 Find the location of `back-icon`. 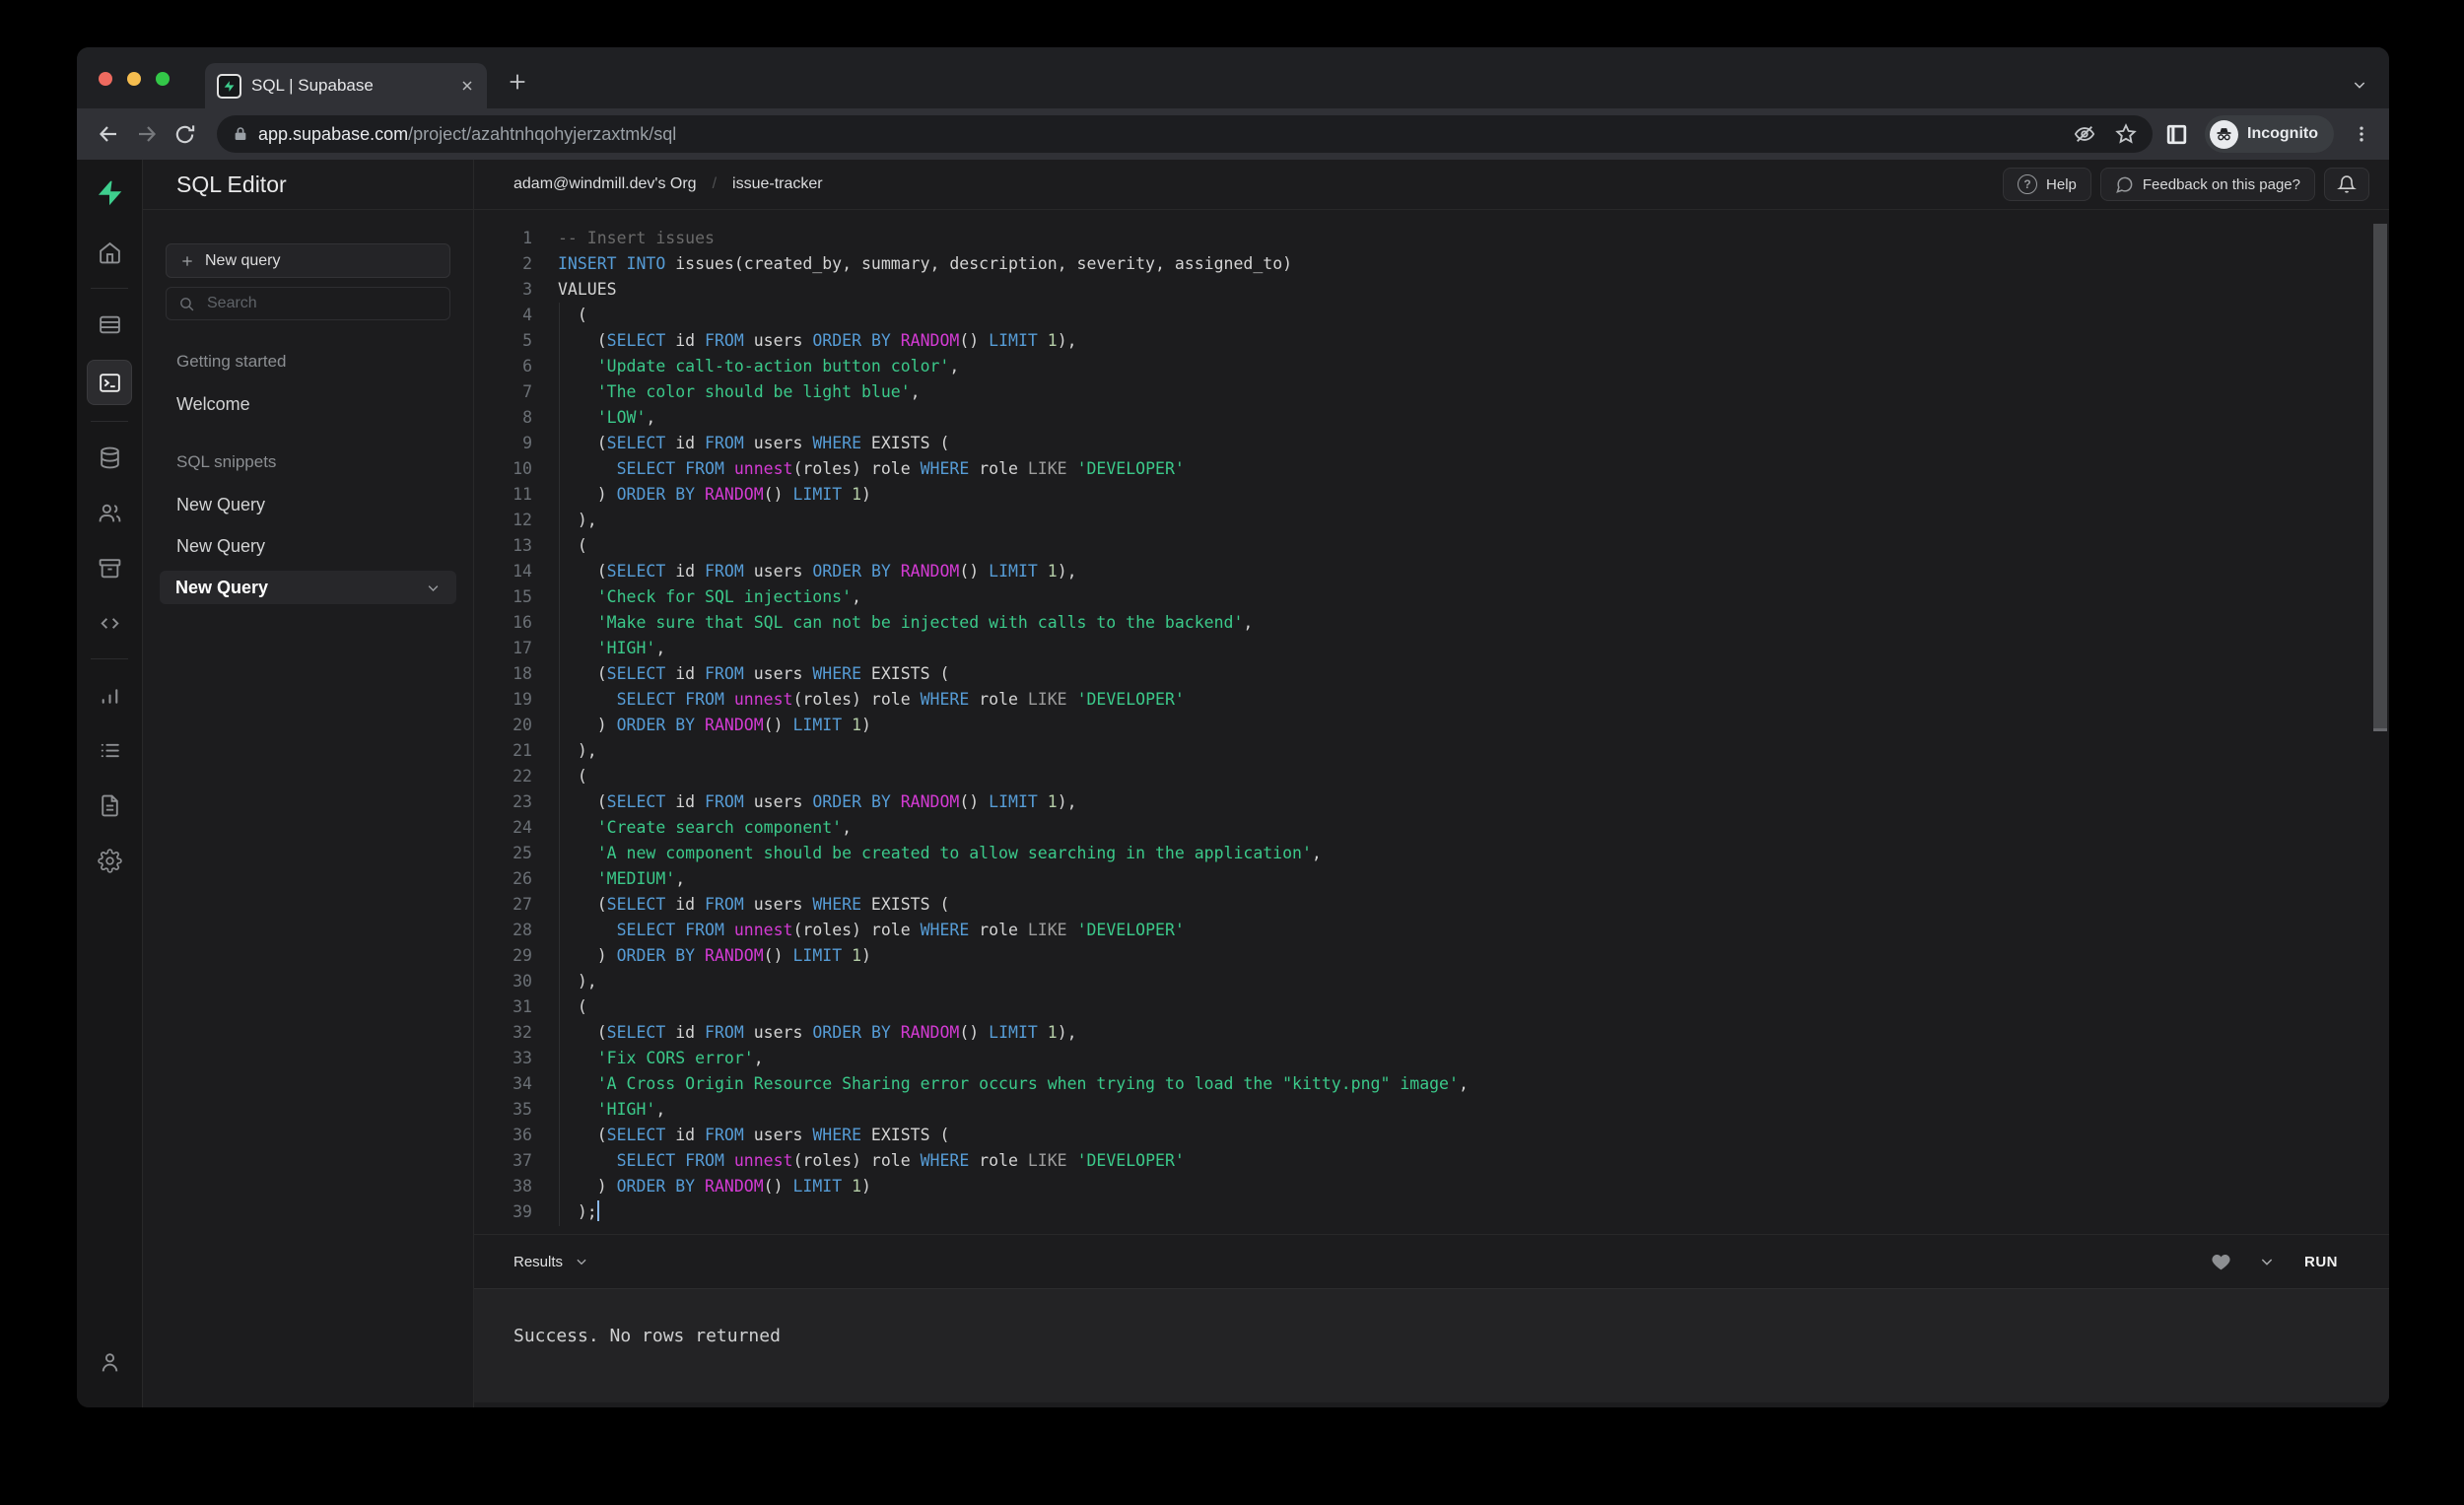

back-icon is located at coordinates (108, 134).